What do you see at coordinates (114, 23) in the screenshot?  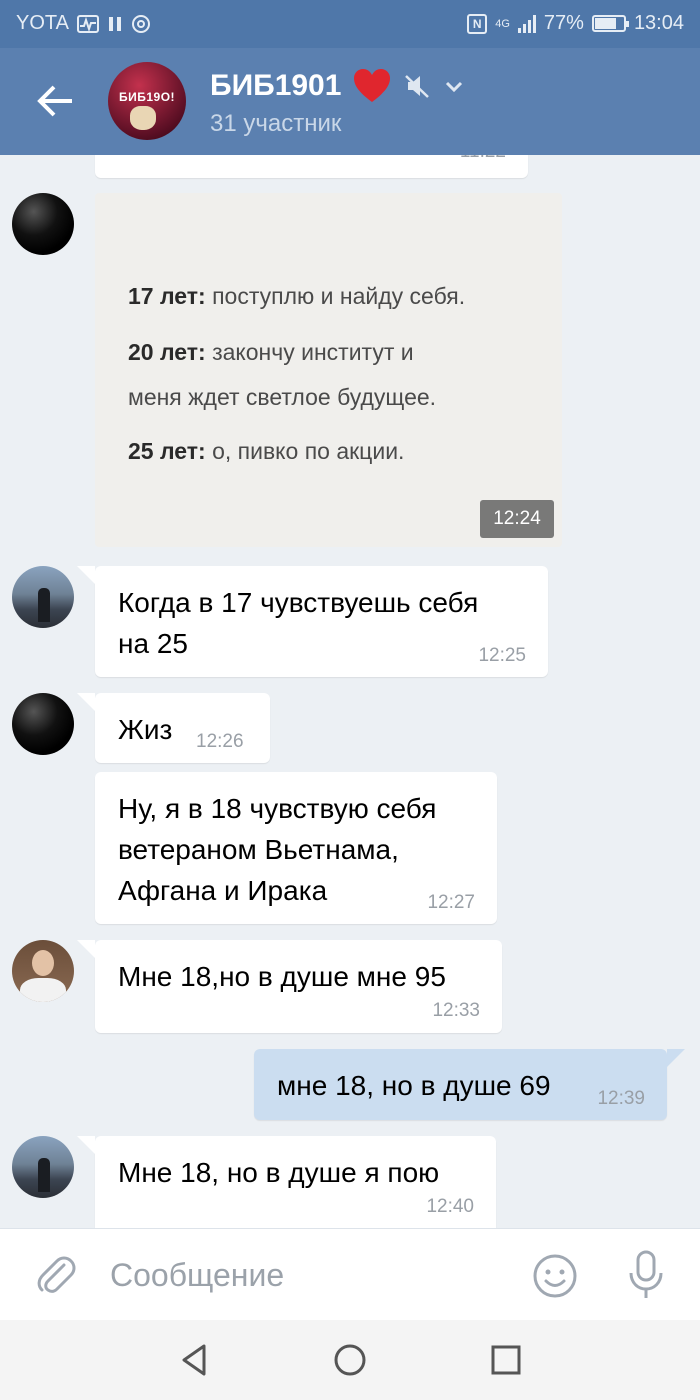 I see `pause-icon` at bounding box center [114, 23].